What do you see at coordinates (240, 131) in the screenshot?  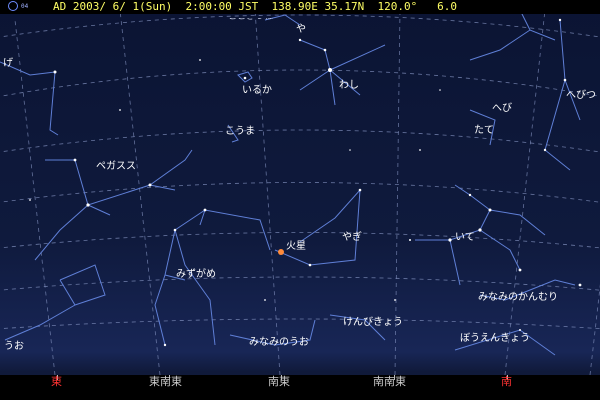 I see `label-equuleus: こうま` at bounding box center [240, 131].